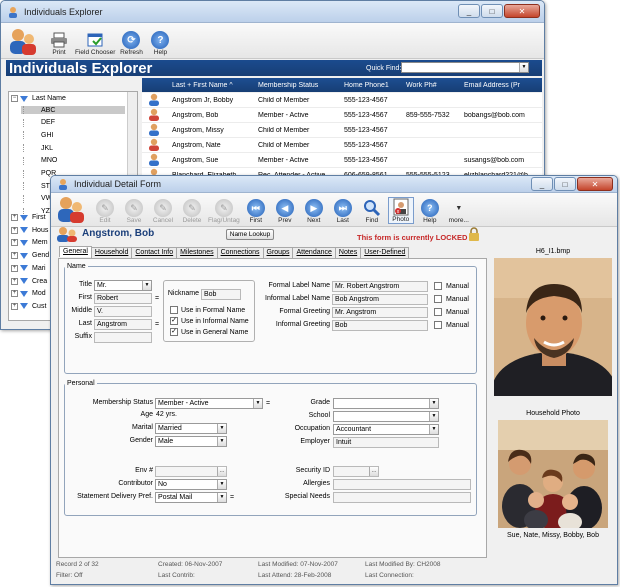  I want to click on gender-select: Male ▼, so click(191, 441).